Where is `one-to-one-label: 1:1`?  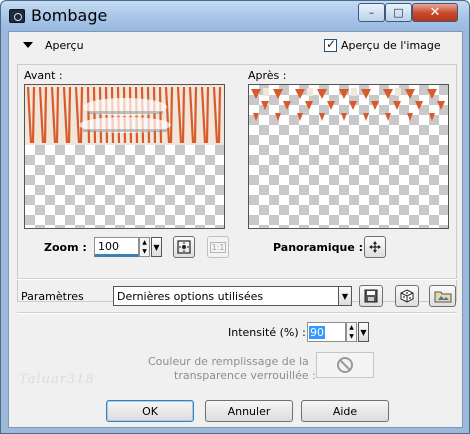 one-to-one-label: 1:1 is located at coordinates (218, 247).